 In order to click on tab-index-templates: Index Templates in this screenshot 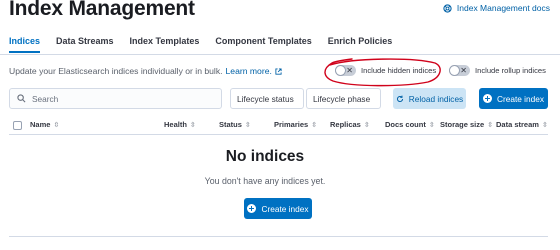, I will do `click(165, 41)`.